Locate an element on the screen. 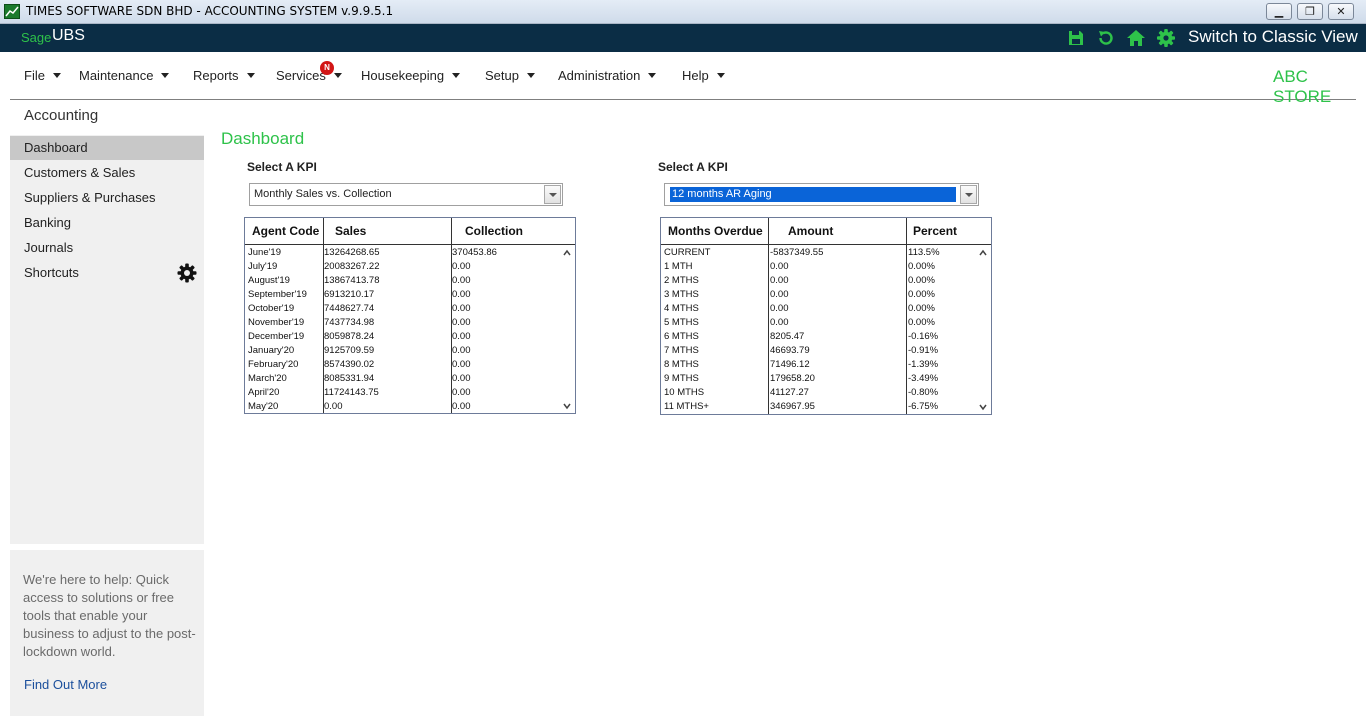 This screenshot has height=725, width=1366. table-row: 7 MTHS 46693.79 -0.91% is located at coordinates (826, 351).